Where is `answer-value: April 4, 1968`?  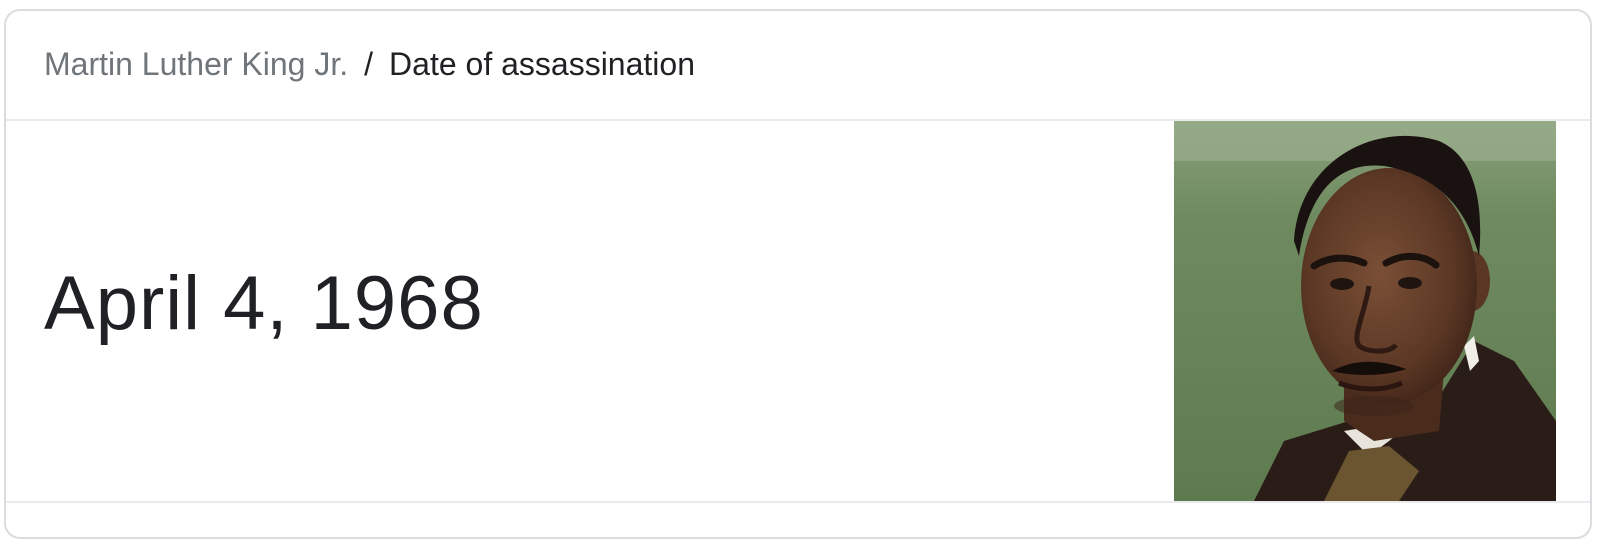 answer-value: April 4, 1968 is located at coordinates (264, 303).